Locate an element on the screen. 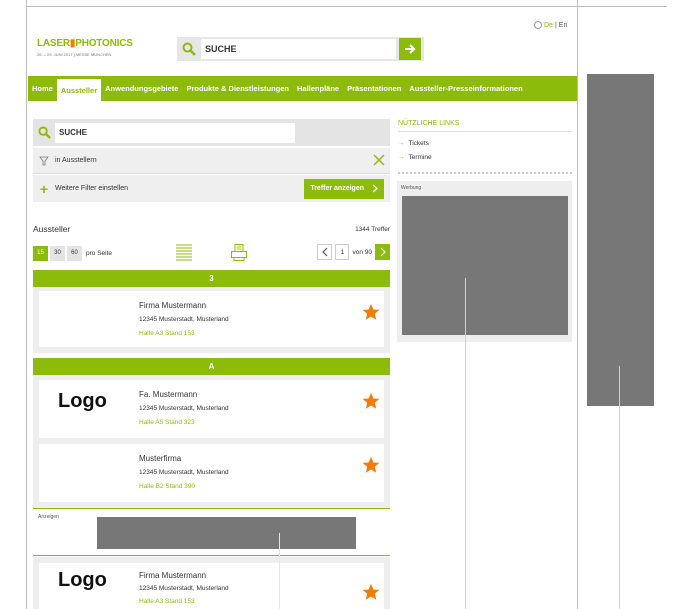  skyscraper-ad-placeholder is located at coordinates (620, 240).